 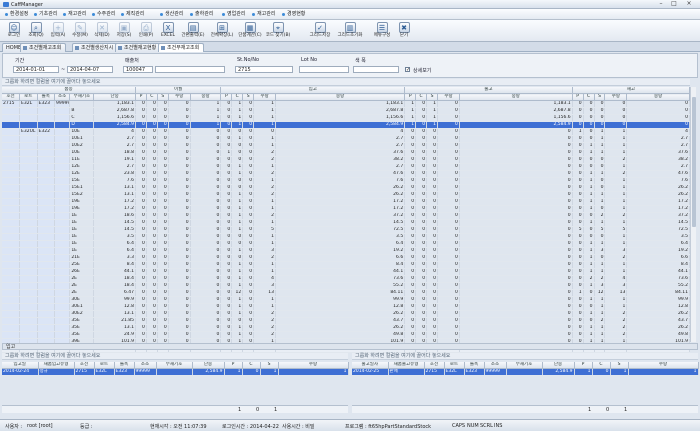 I want to click on table-row: 2E 18.4 0 0 0 0 0 0 1 0 3 55.2 0 0 0 0 0 0 1 3 3 55.2, so click(x=346, y=286).